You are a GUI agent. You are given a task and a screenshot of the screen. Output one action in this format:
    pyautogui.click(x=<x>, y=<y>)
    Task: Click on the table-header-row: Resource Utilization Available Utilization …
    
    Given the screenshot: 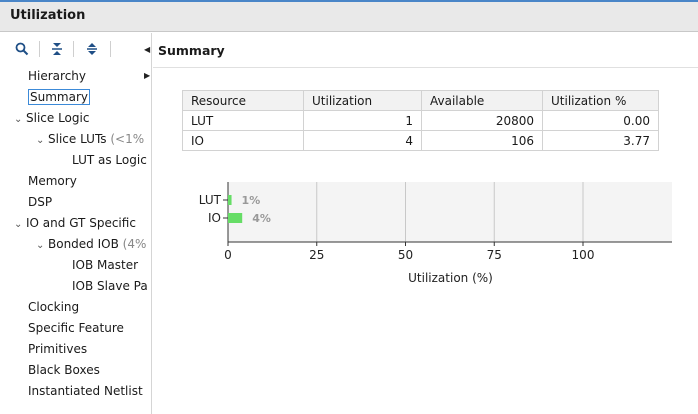 What is the action you would take?
    pyautogui.click(x=420, y=100)
    